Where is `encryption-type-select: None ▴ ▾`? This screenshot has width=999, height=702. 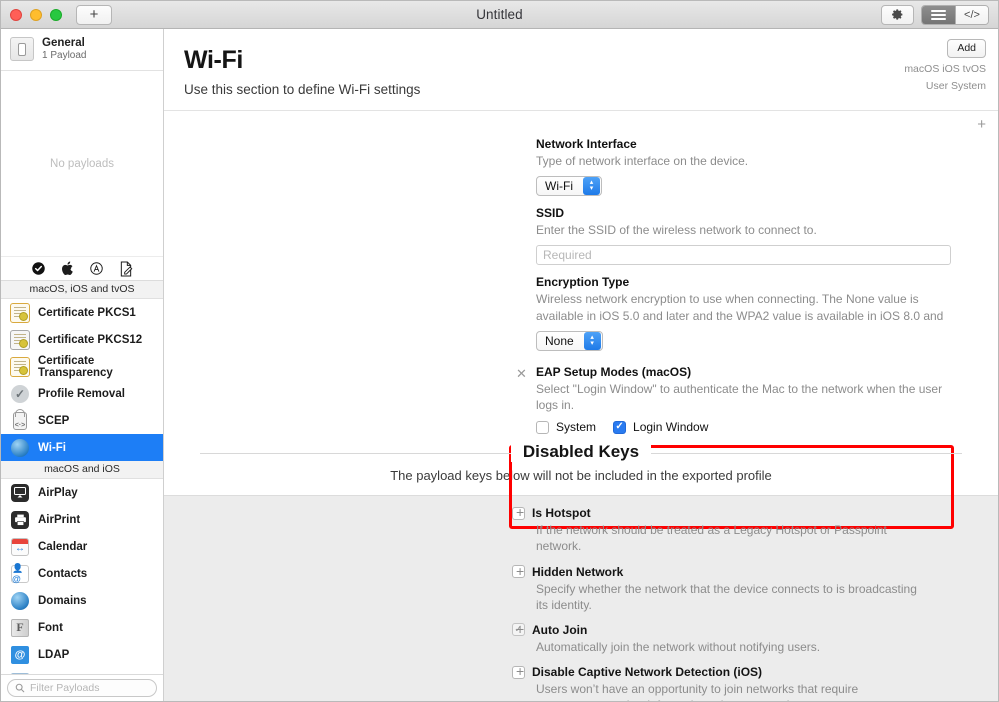
encryption-type-select: None ▴ ▾ is located at coordinates (569, 340).